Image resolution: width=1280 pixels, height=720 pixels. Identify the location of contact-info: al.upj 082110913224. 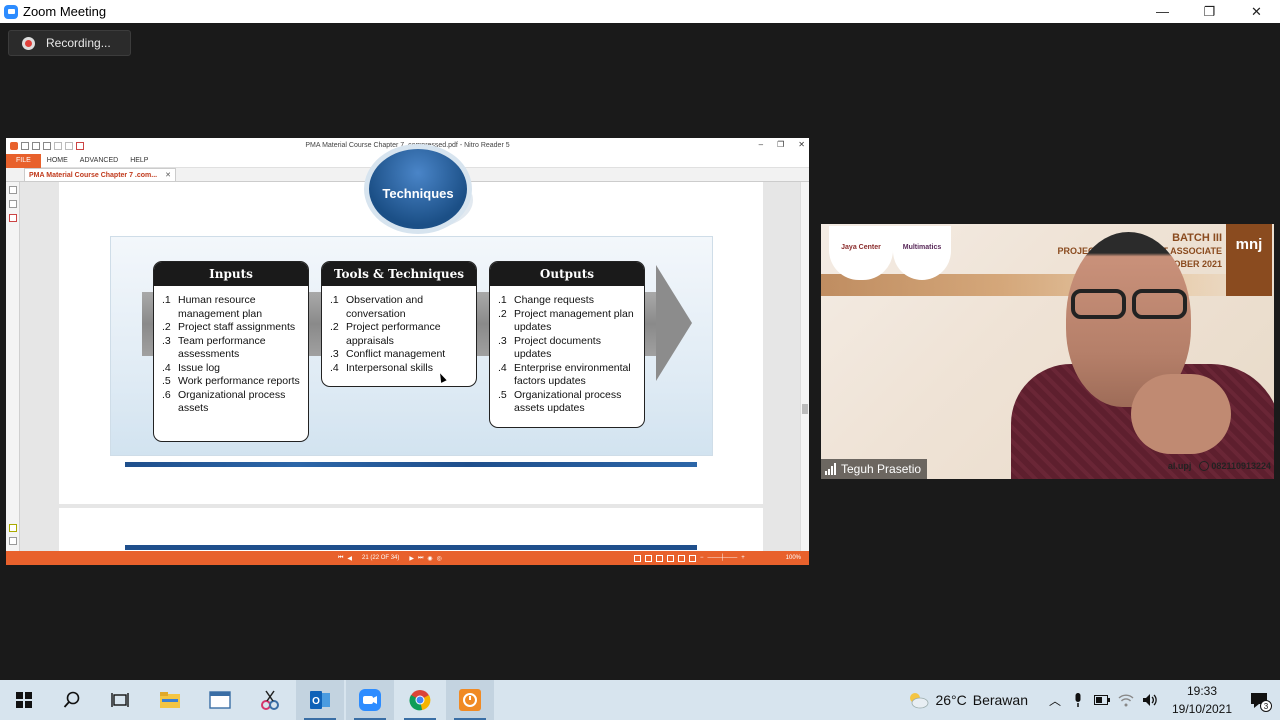
(1219, 466).